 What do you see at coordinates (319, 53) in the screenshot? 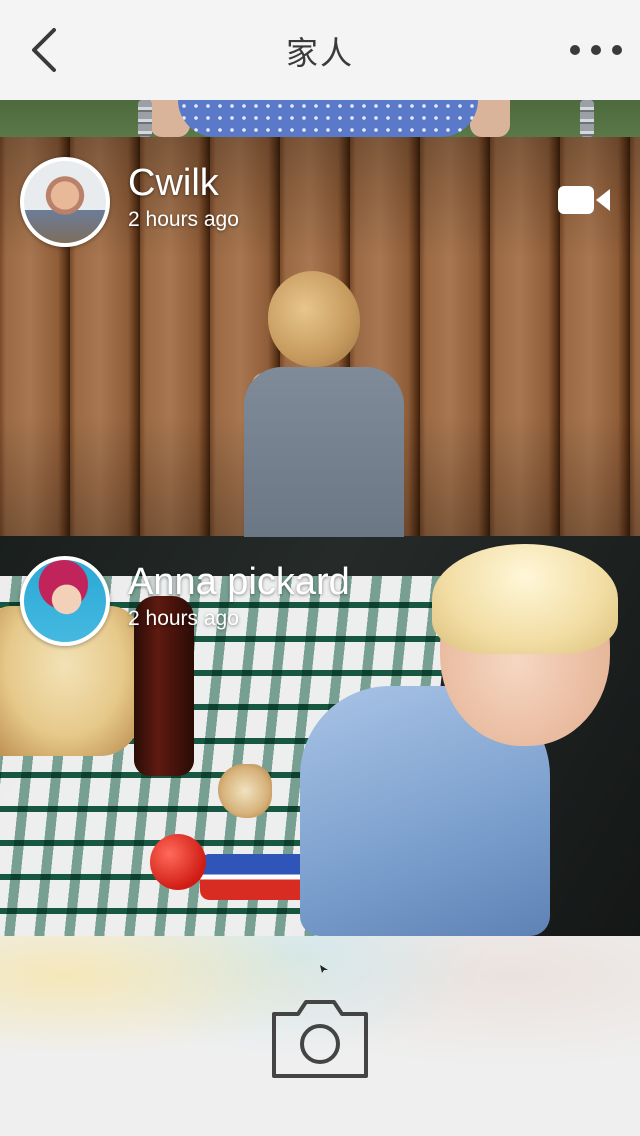
I see `page-title: 家人` at bounding box center [319, 53].